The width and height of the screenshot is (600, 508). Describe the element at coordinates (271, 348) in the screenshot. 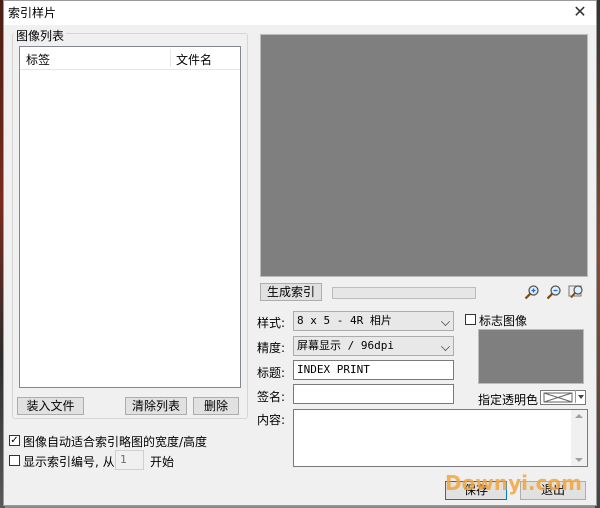

I see `quality-label: 精度:` at that location.